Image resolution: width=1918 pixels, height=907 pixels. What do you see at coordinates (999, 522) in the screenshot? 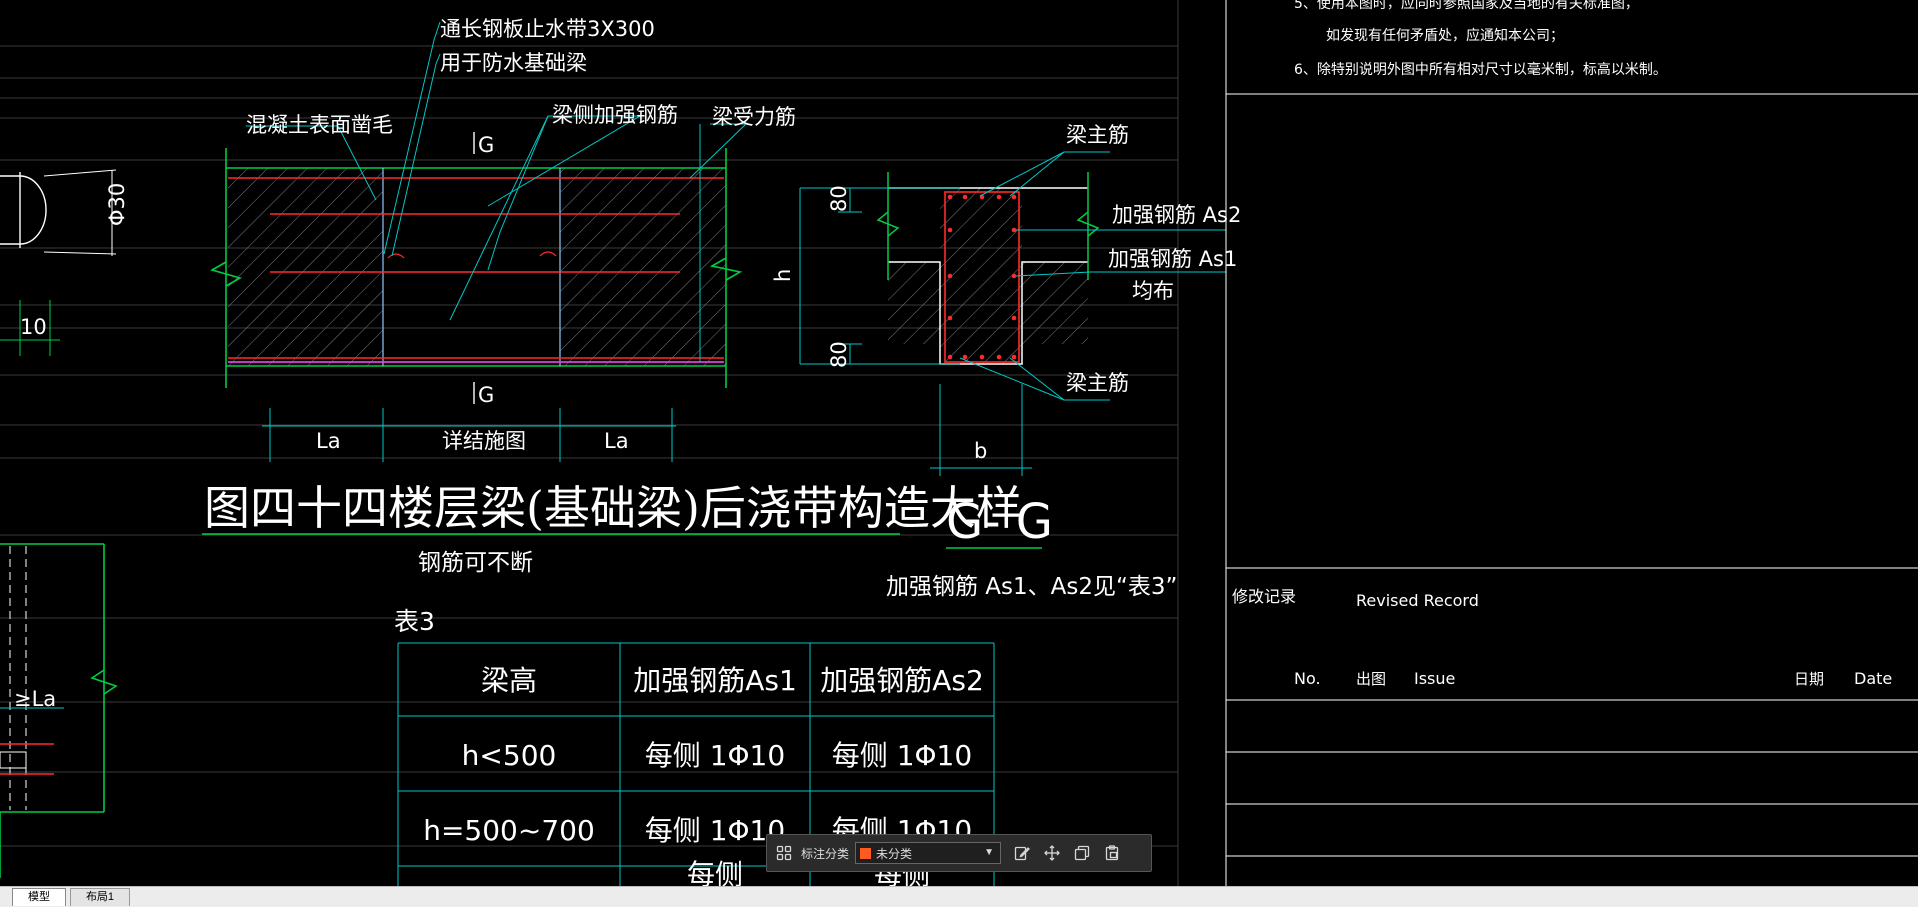
I see `section-title: G- G` at bounding box center [999, 522].